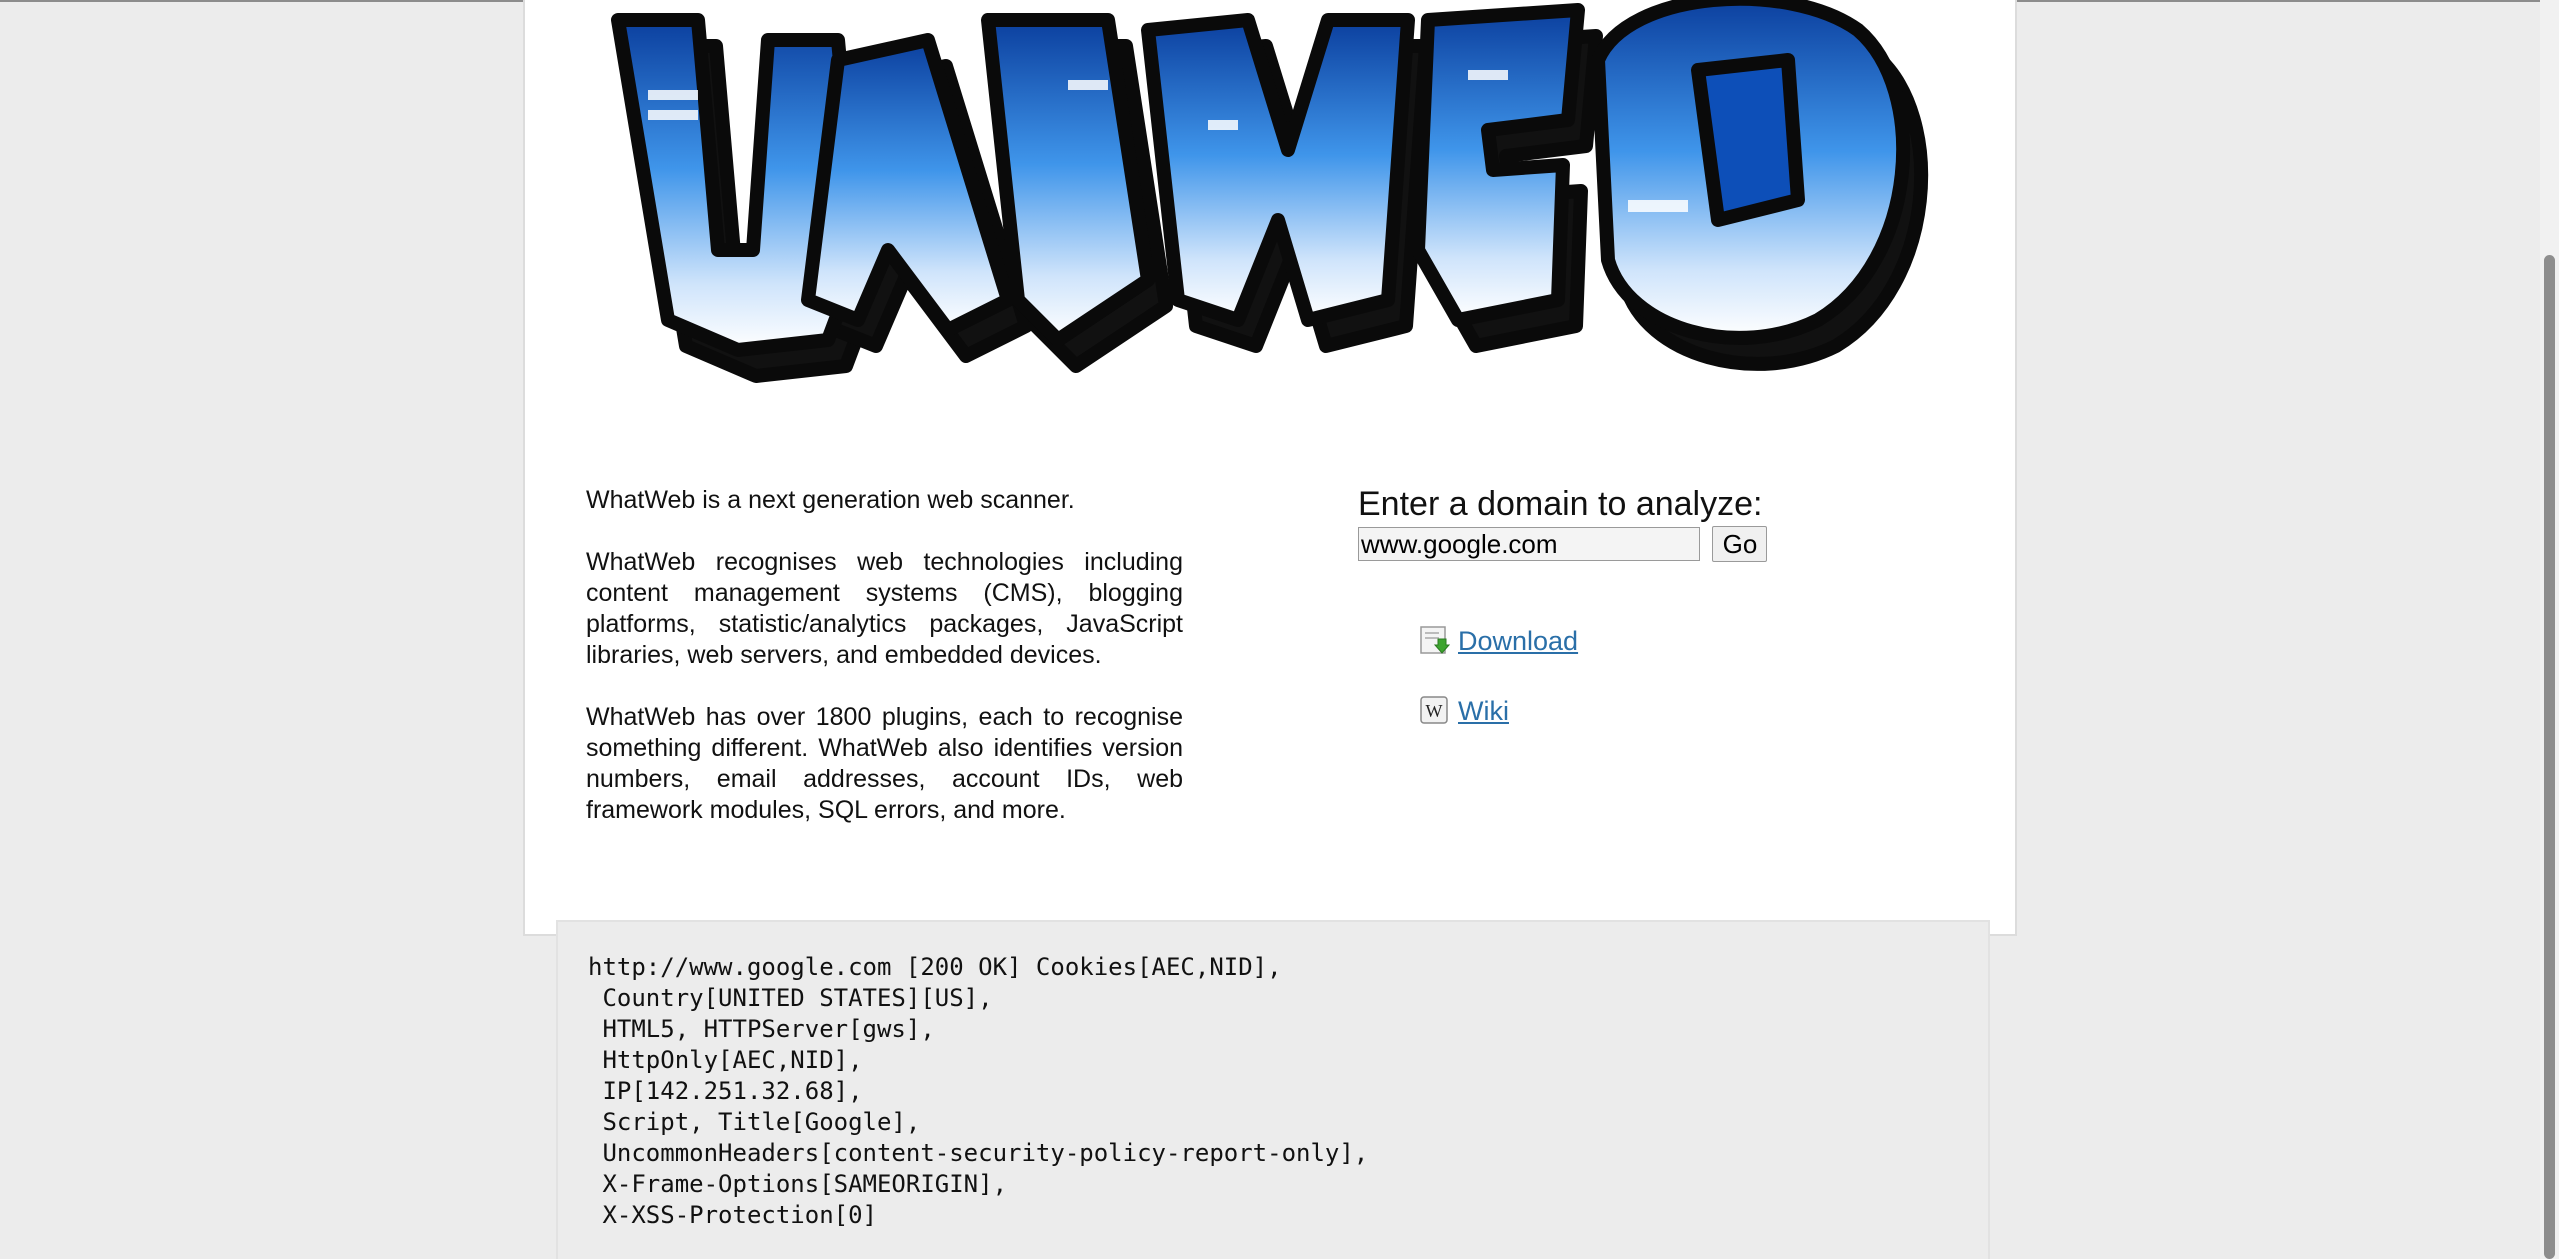 The image size is (2559, 1259). What do you see at coordinates (1740, 544) in the screenshot?
I see `go-button: Go` at bounding box center [1740, 544].